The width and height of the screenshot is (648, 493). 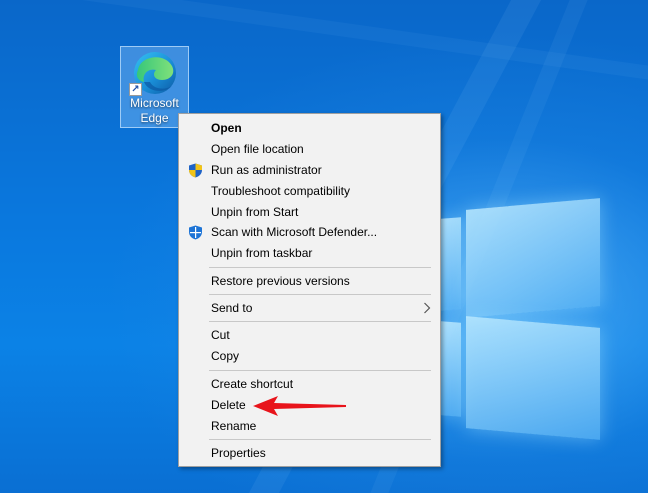 I want to click on menu-item-label: Unpin from Start, so click(x=255, y=212).